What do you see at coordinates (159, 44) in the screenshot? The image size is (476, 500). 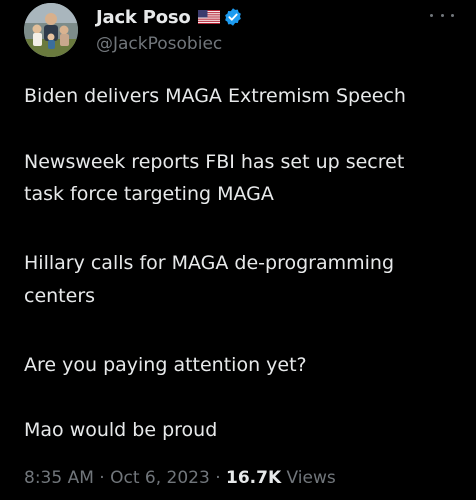 I see `author-handle: @JackPosobiec` at bounding box center [159, 44].